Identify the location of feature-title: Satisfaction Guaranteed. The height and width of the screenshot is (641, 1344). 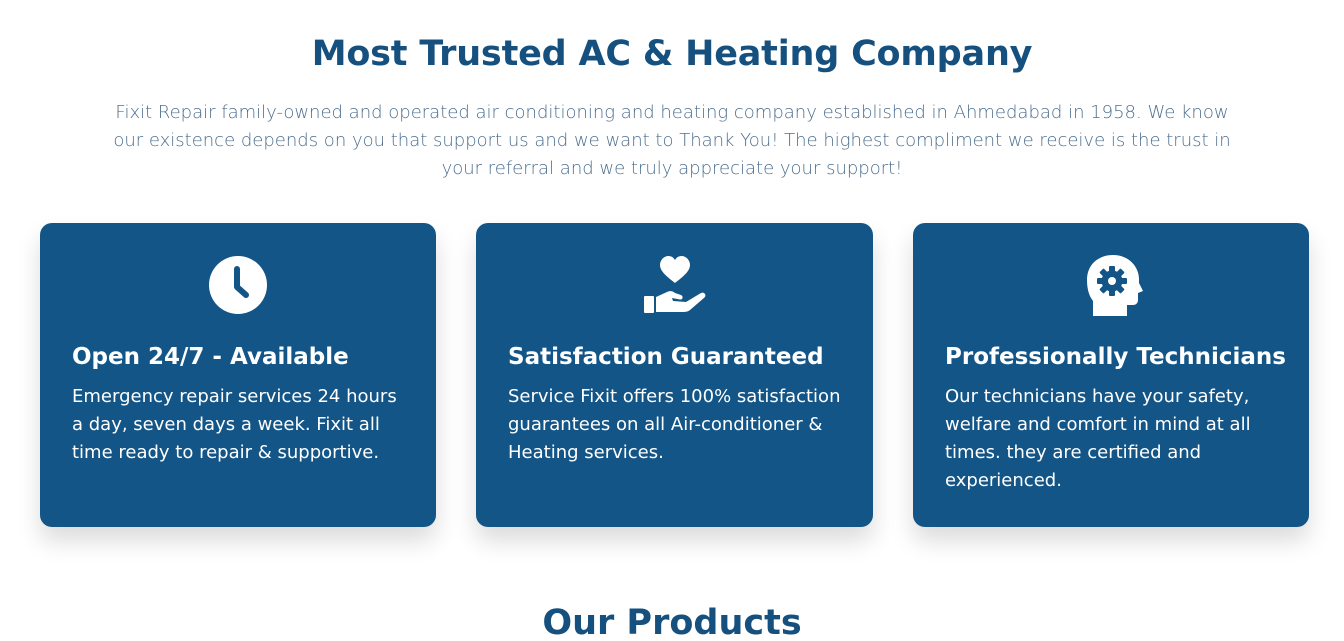
(666, 357).